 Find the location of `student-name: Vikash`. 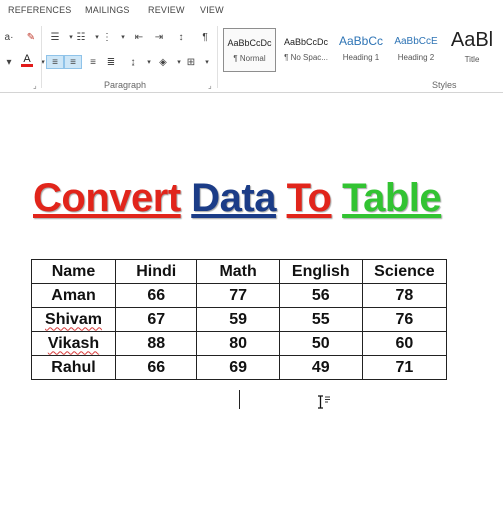

student-name: Vikash is located at coordinates (73, 343).